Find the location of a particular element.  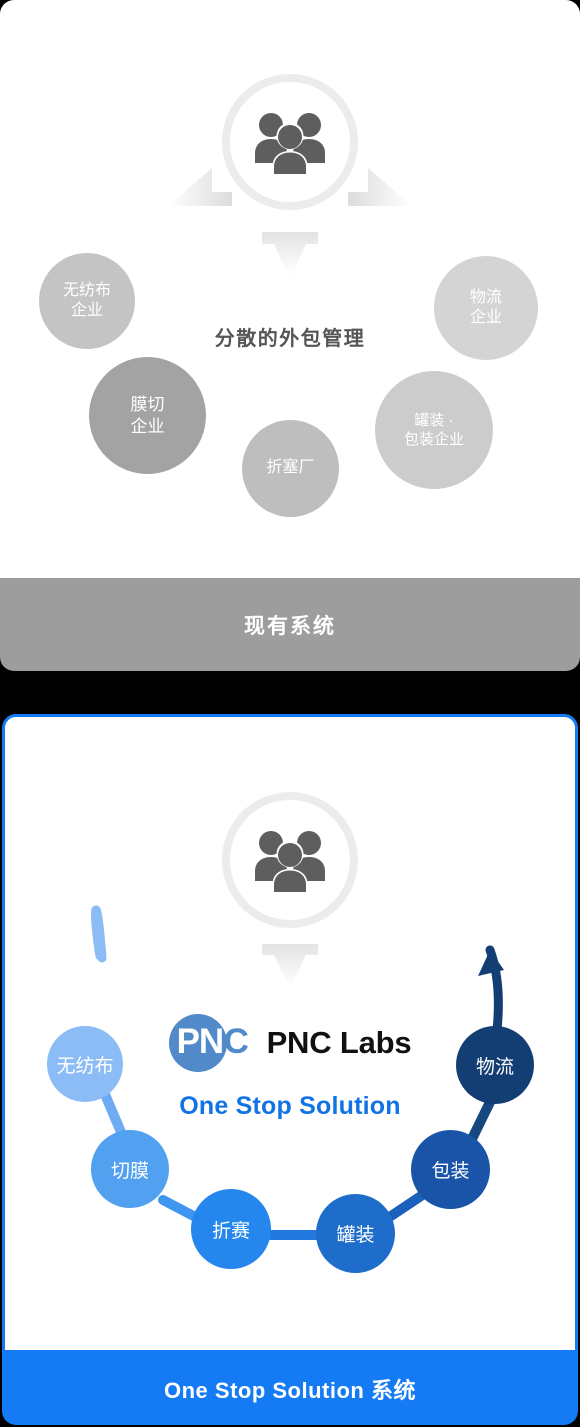

existing-system-banner-label: 现有系统 is located at coordinates (290, 626).